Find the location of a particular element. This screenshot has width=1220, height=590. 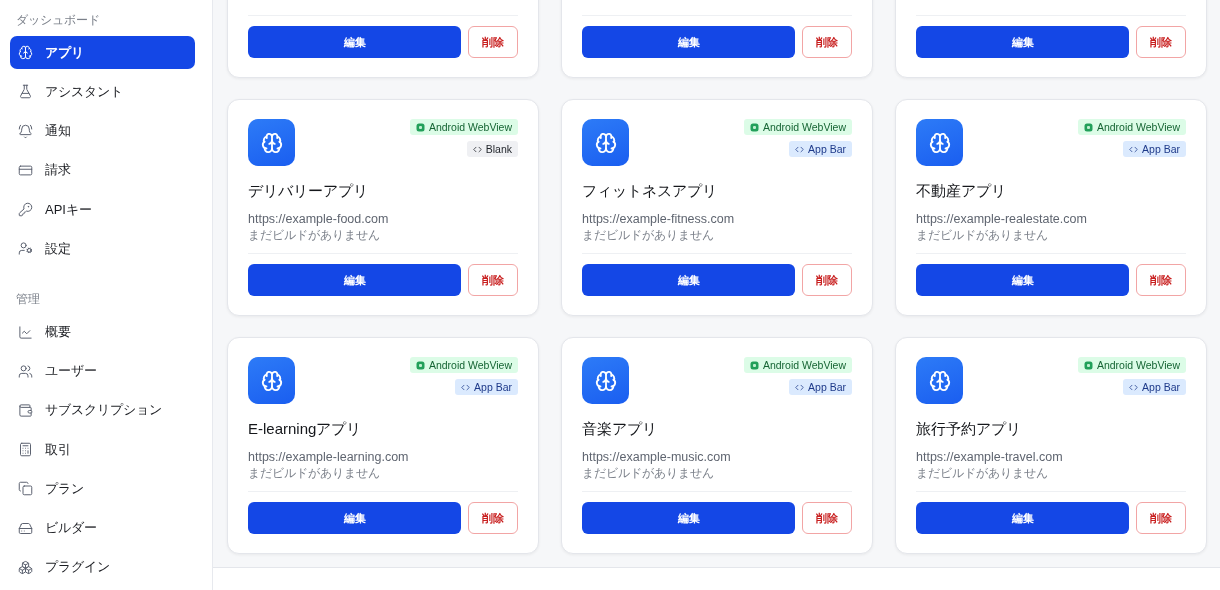

app-url: https://example-music.com is located at coordinates (657, 457).